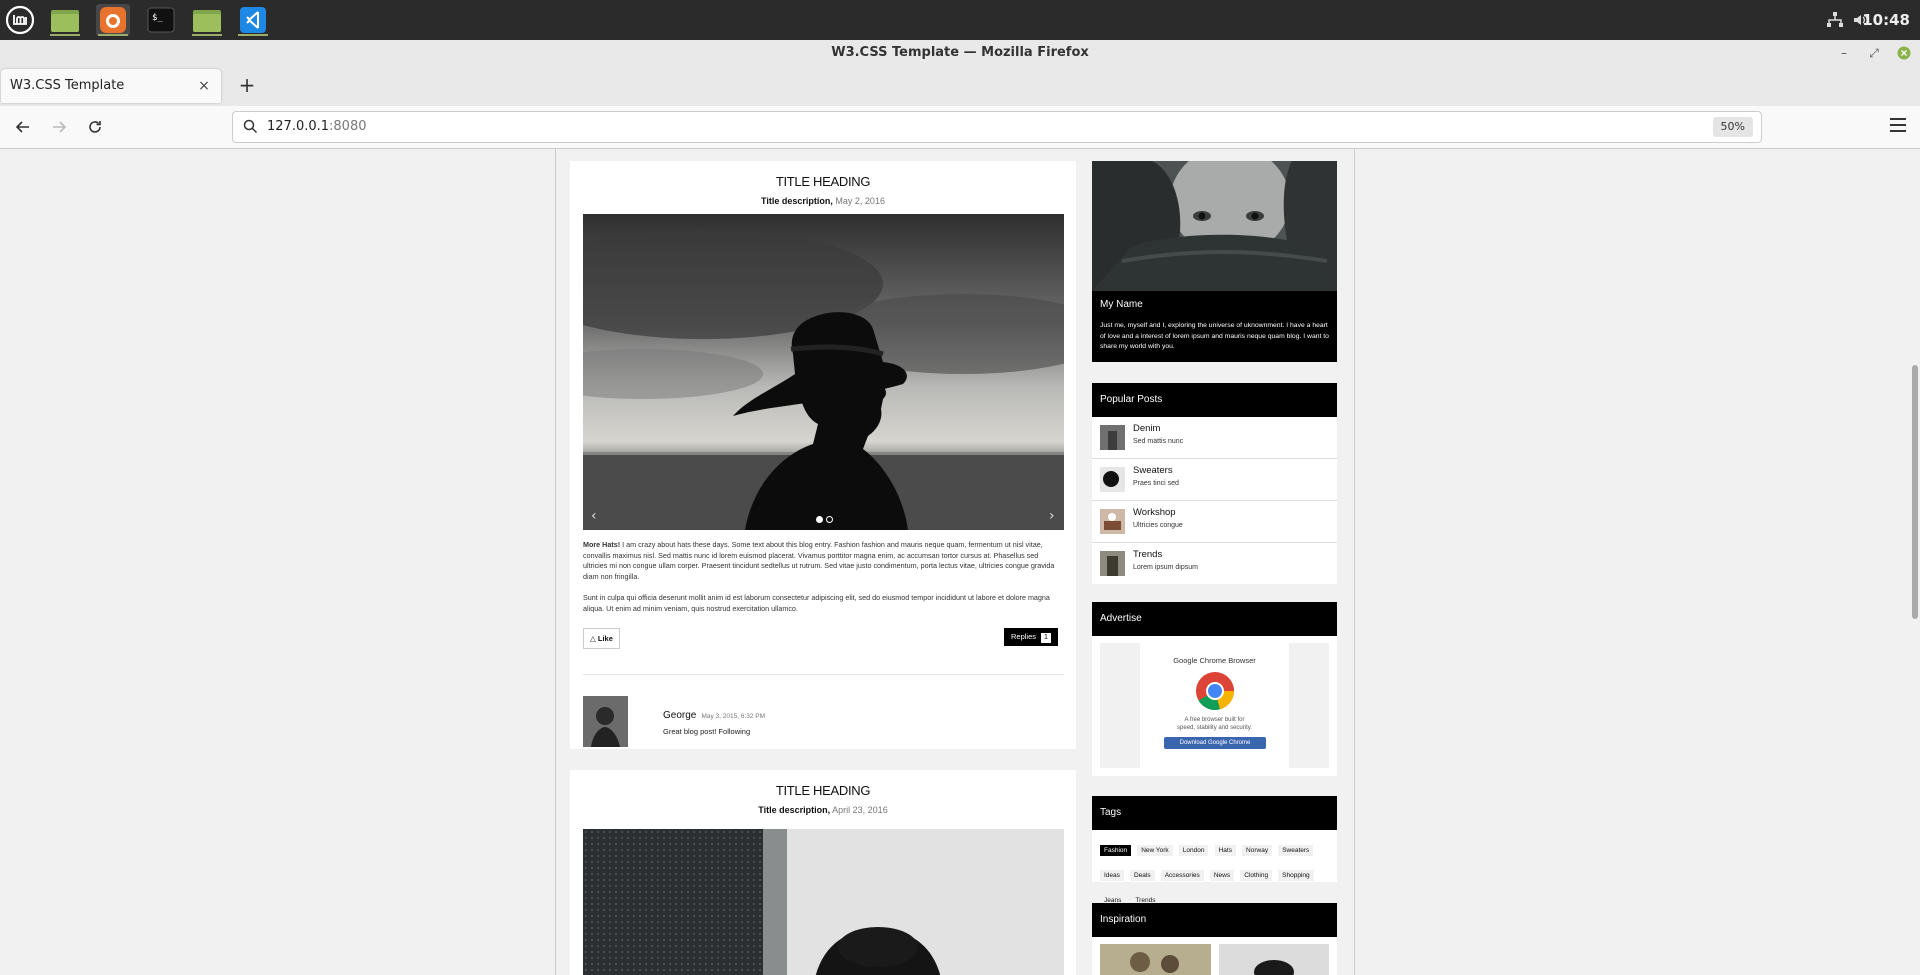  What do you see at coordinates (161, 20) in the screenshot?
I see `terminal-icon: $_` at bounding box center [161, 20].